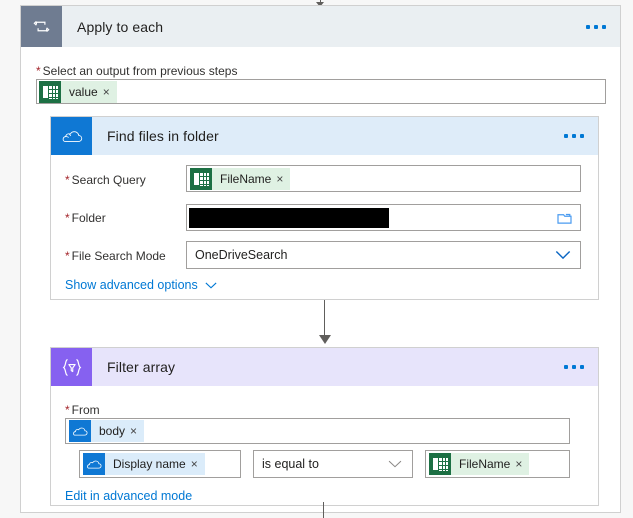 The width and height of the screenshot is (633, 518). What do you see at coordinates (41, 26) in the screenshot?
I see `loop-arrow-icon` at bounding box center [41, 26].